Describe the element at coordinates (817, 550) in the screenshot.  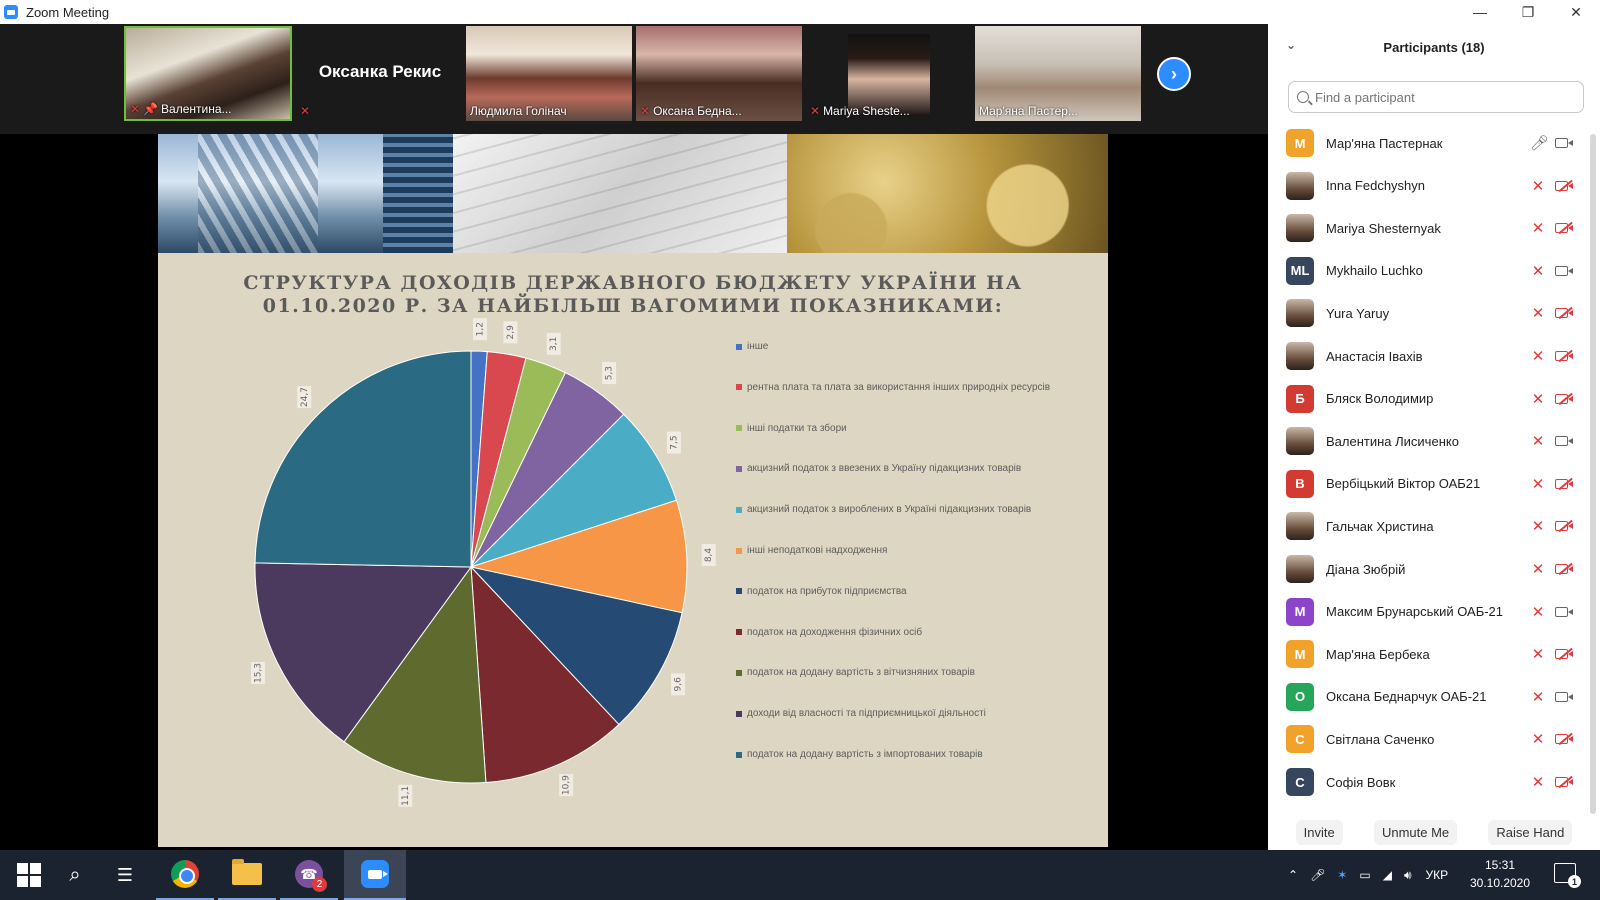
I see `legend-label: інші неподаткові надходження` at that location.